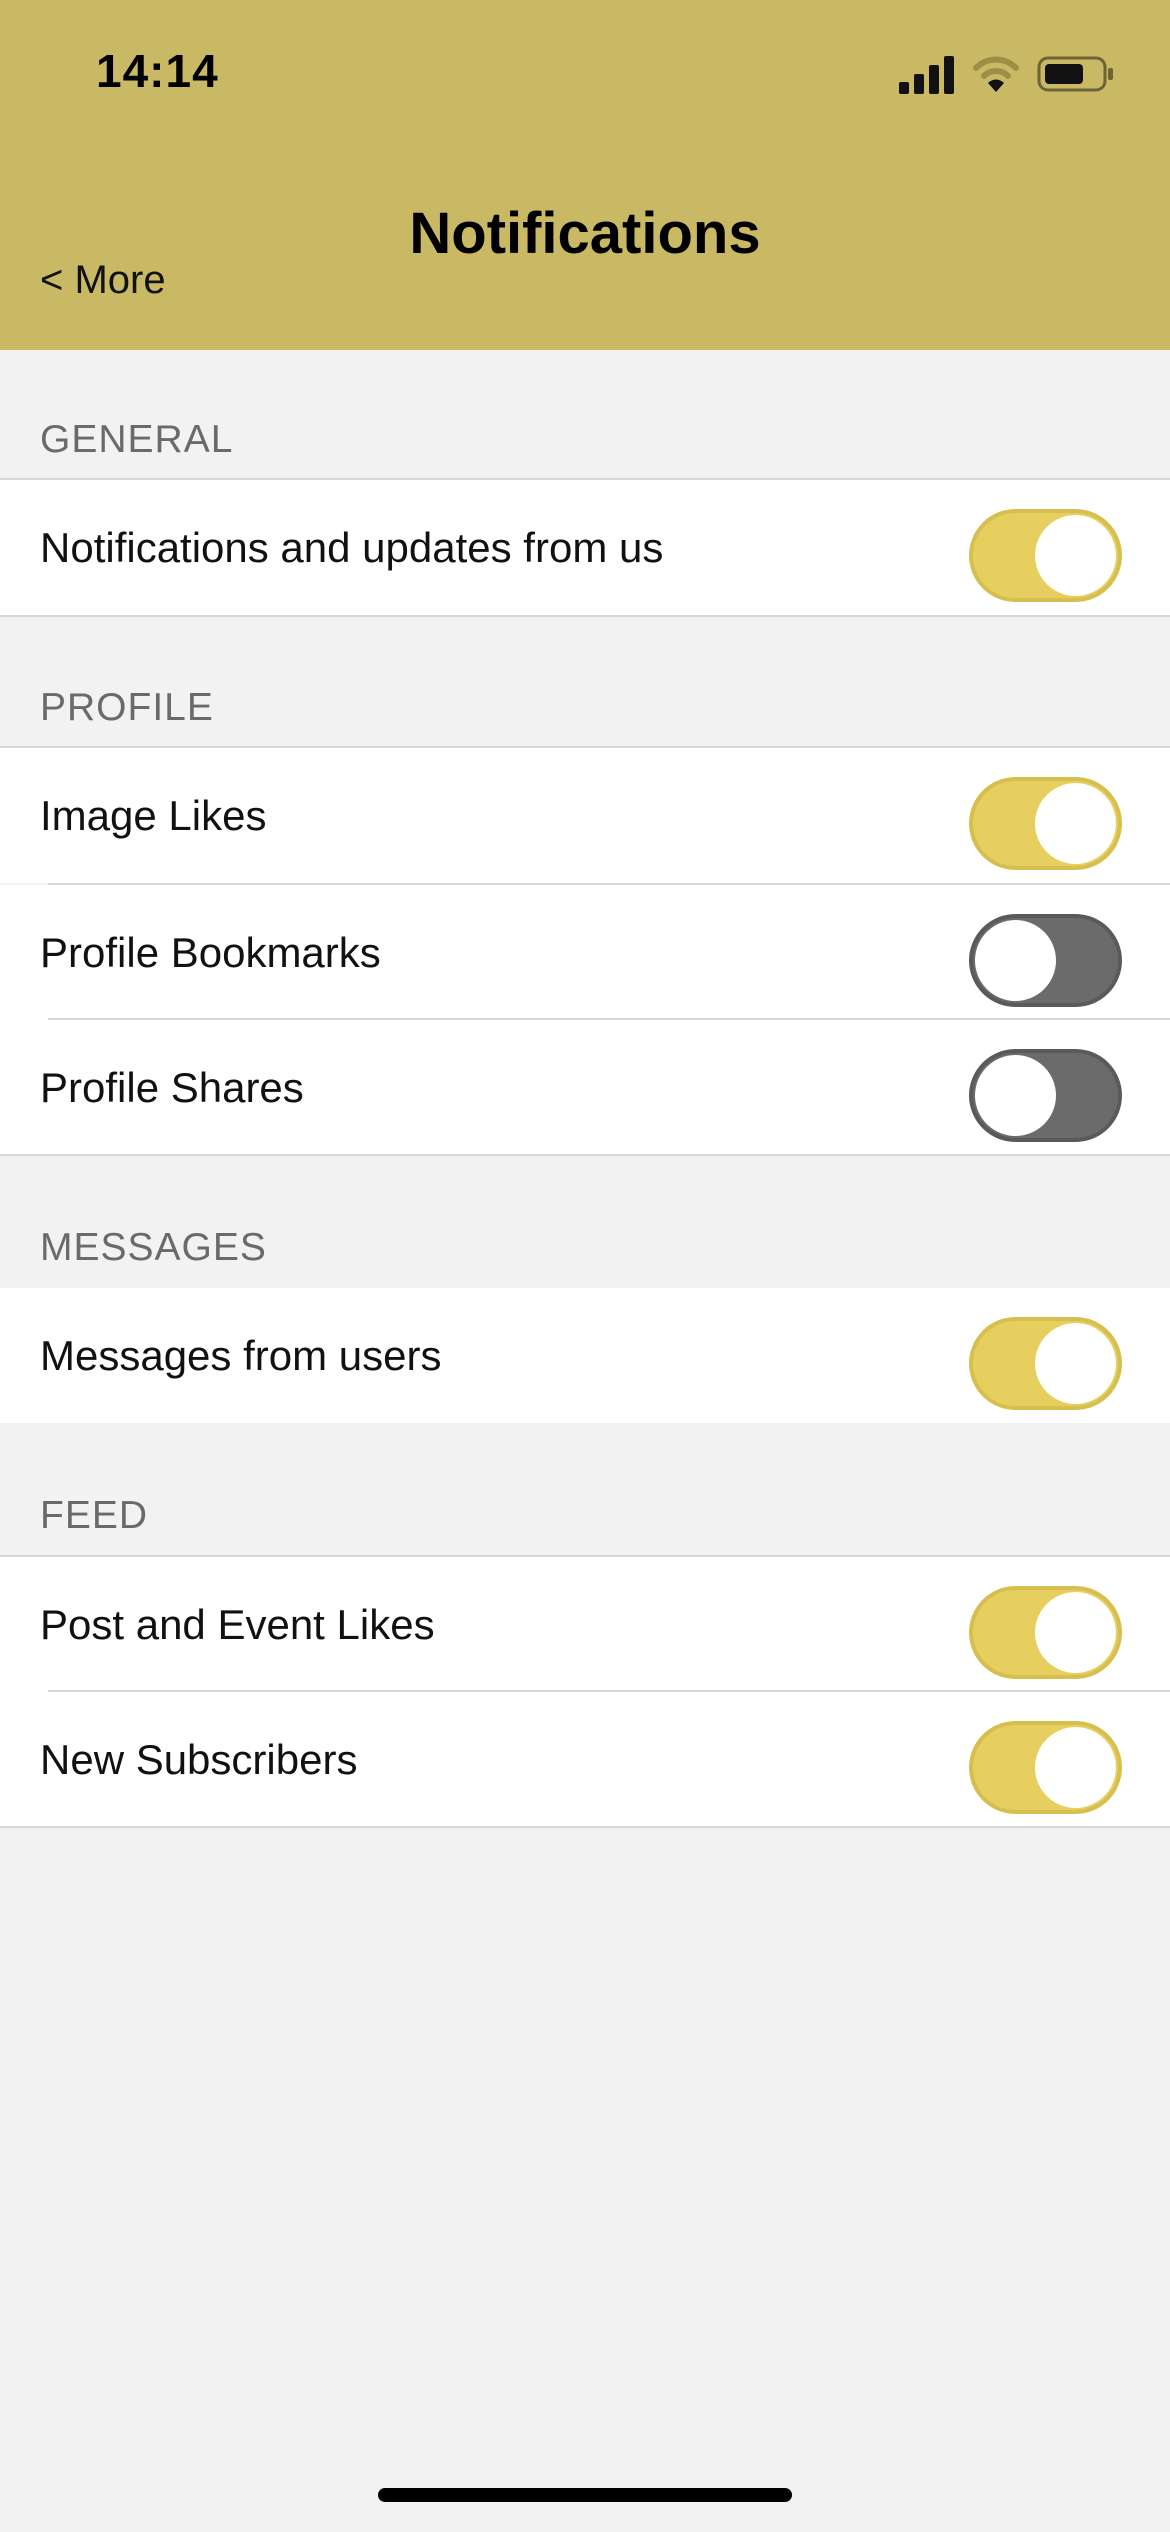 The width and height of the screenshot is (1170, 2532). What do you see at coordinates (585, 175) in the screenshot?
I see `navigation-header: 14:14 Notifications < More` at bounding box center [585, 175].